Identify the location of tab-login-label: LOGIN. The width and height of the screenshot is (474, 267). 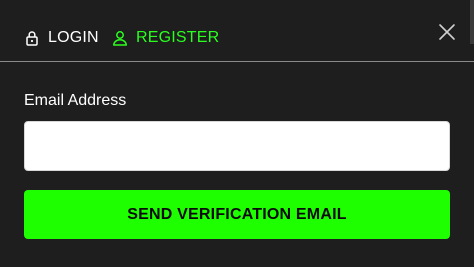
(73, 37).